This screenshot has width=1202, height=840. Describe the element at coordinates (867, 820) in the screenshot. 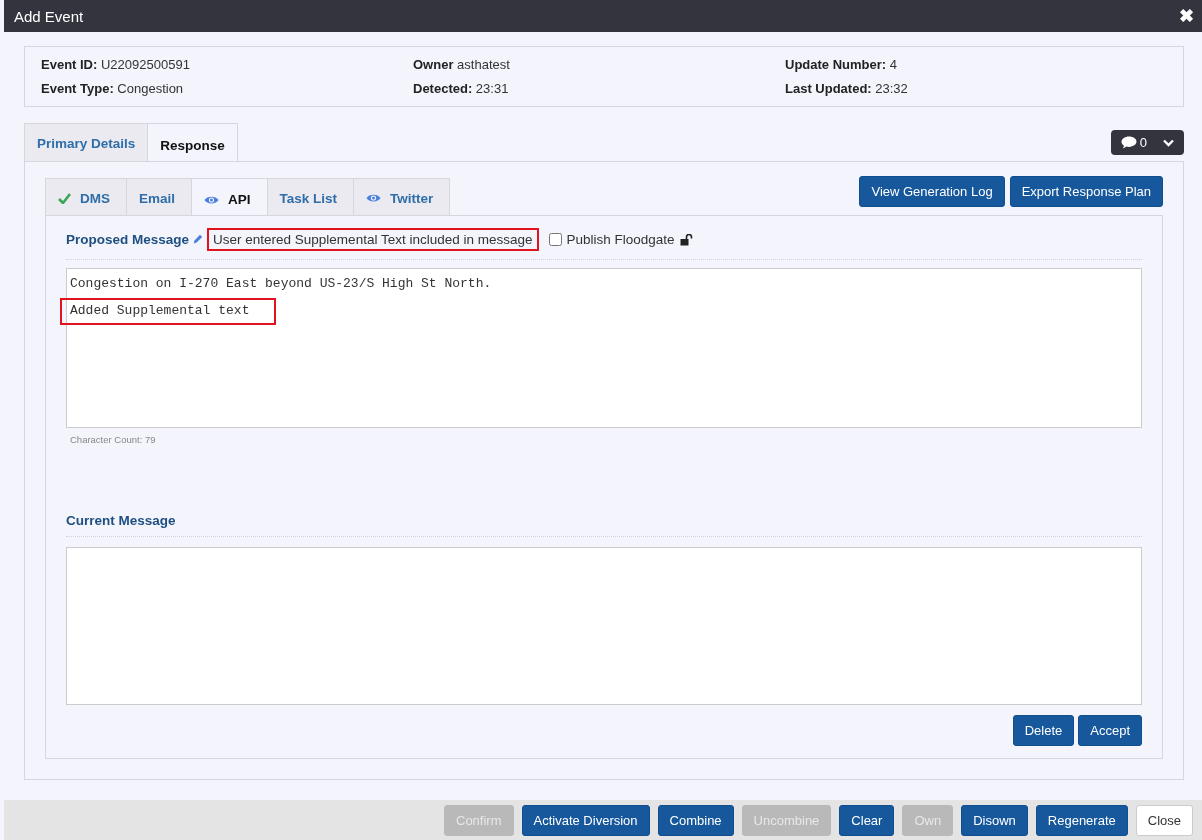

I see `footer-button: Clear` at that location.